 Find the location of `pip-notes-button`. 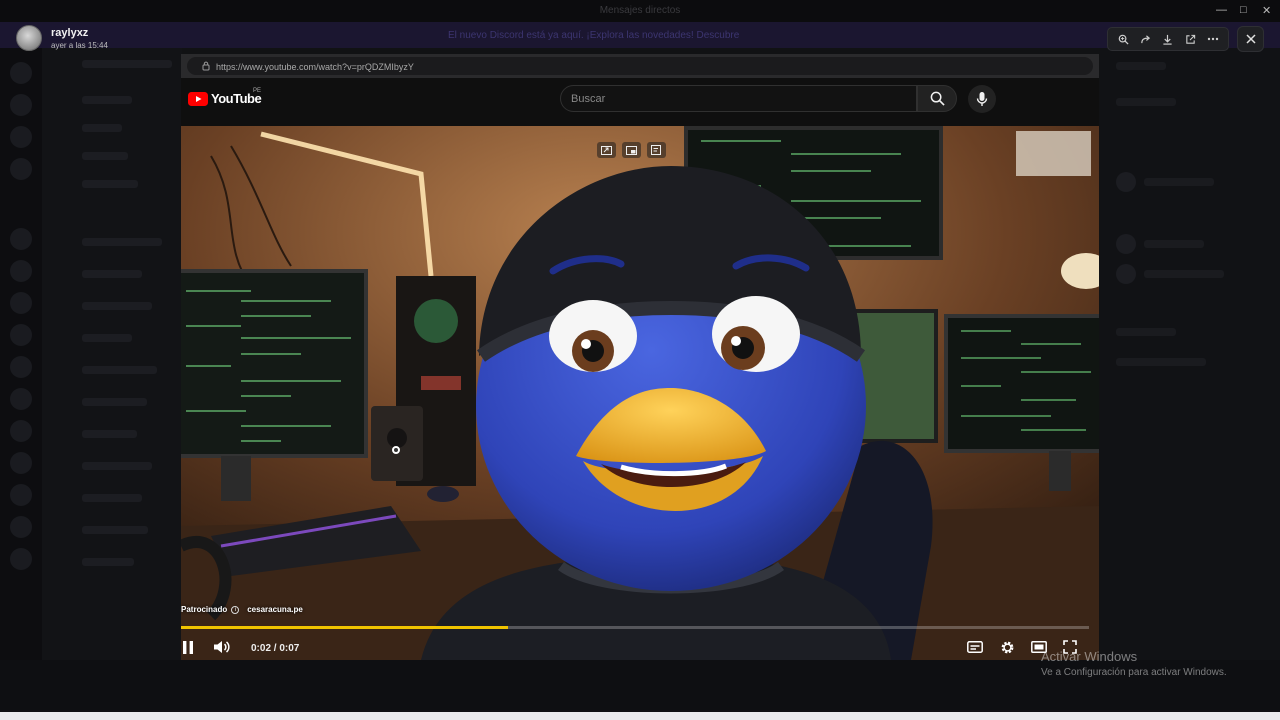

pip-notes-button is located at coordinates (656, 150).